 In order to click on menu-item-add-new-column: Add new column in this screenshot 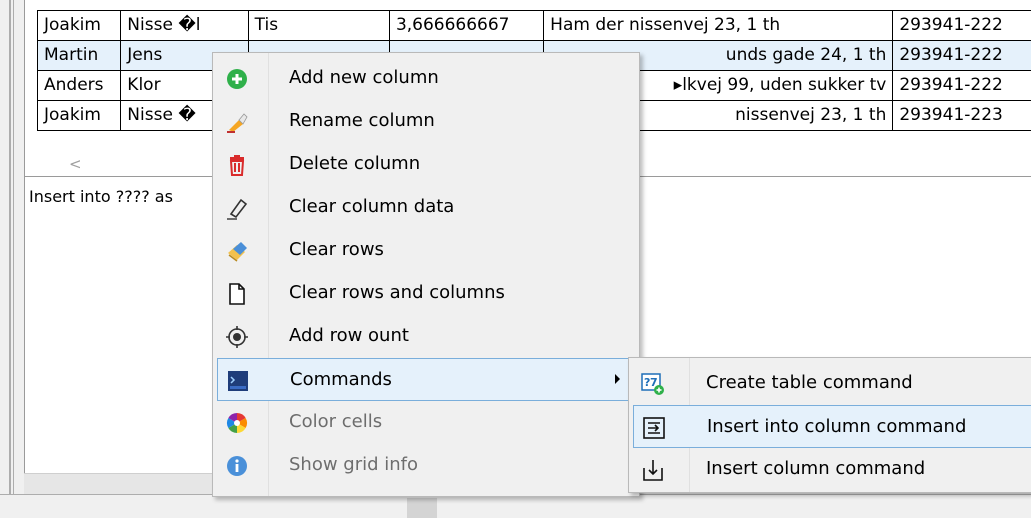, I will do `click(426, 78)`.